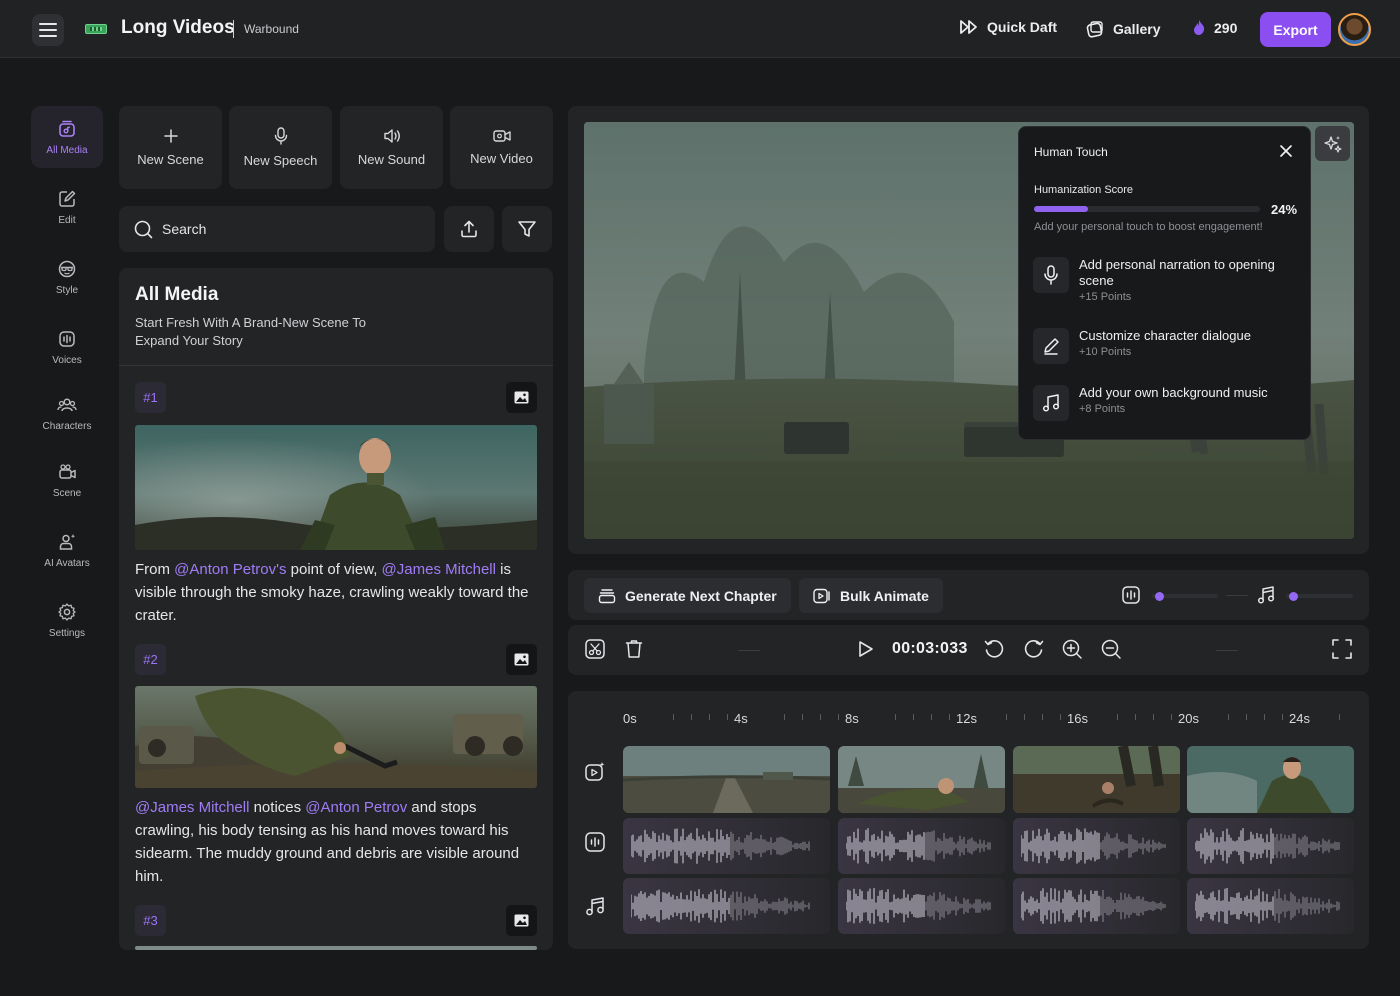 Image resolution: width=1400 pixels, height=996 pixels. Describe the element at coordinates (150, 659) in the screenshot. I see `scene-tag: #2` at that location.